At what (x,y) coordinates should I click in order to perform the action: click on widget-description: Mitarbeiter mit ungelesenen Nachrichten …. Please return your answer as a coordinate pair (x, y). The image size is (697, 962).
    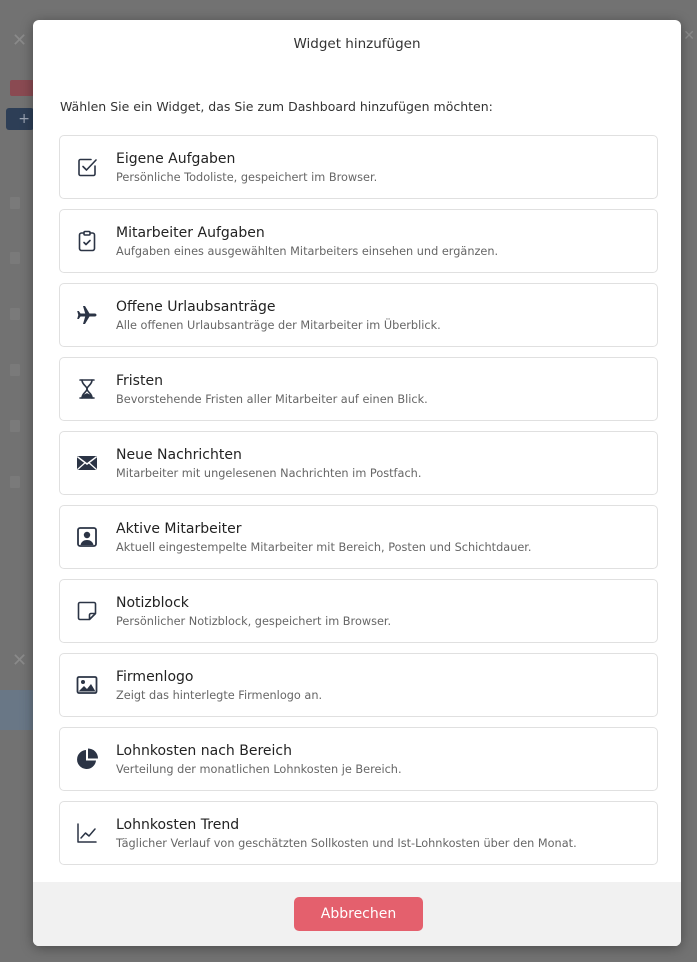
    Looking at the image, I should click on (269, 473).